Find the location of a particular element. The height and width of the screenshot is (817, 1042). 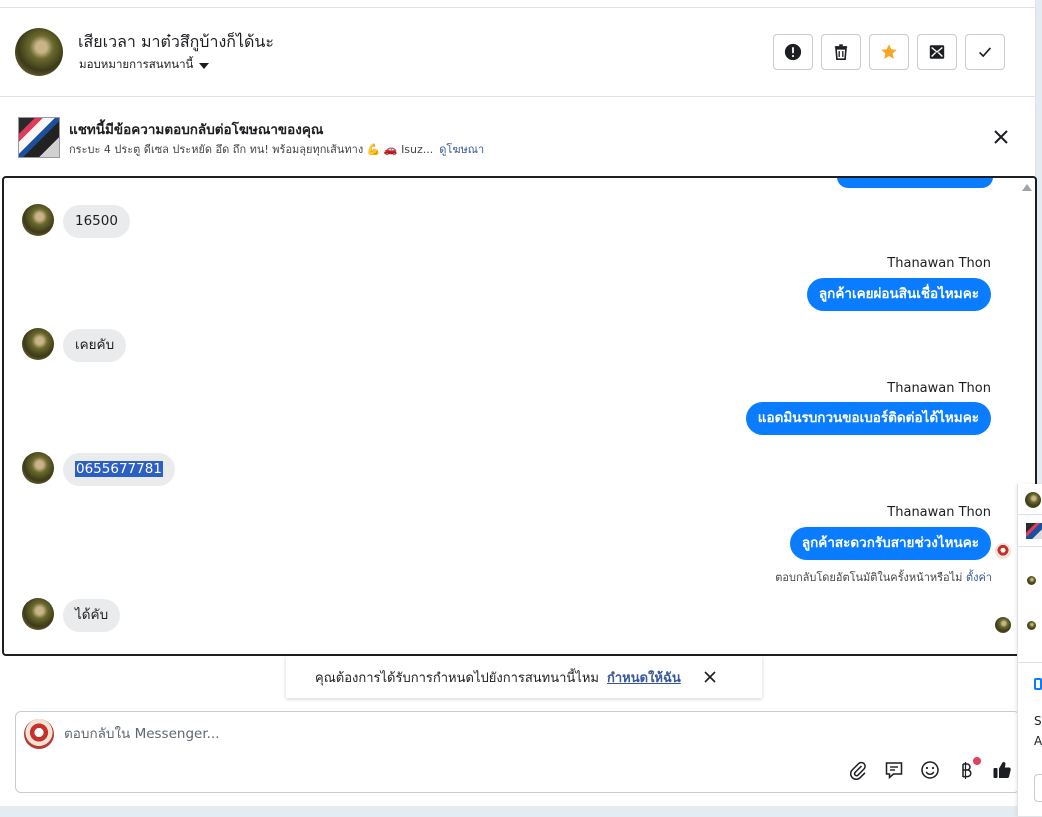

side-ad-thumbnail is located at coordinates (1034, 531).